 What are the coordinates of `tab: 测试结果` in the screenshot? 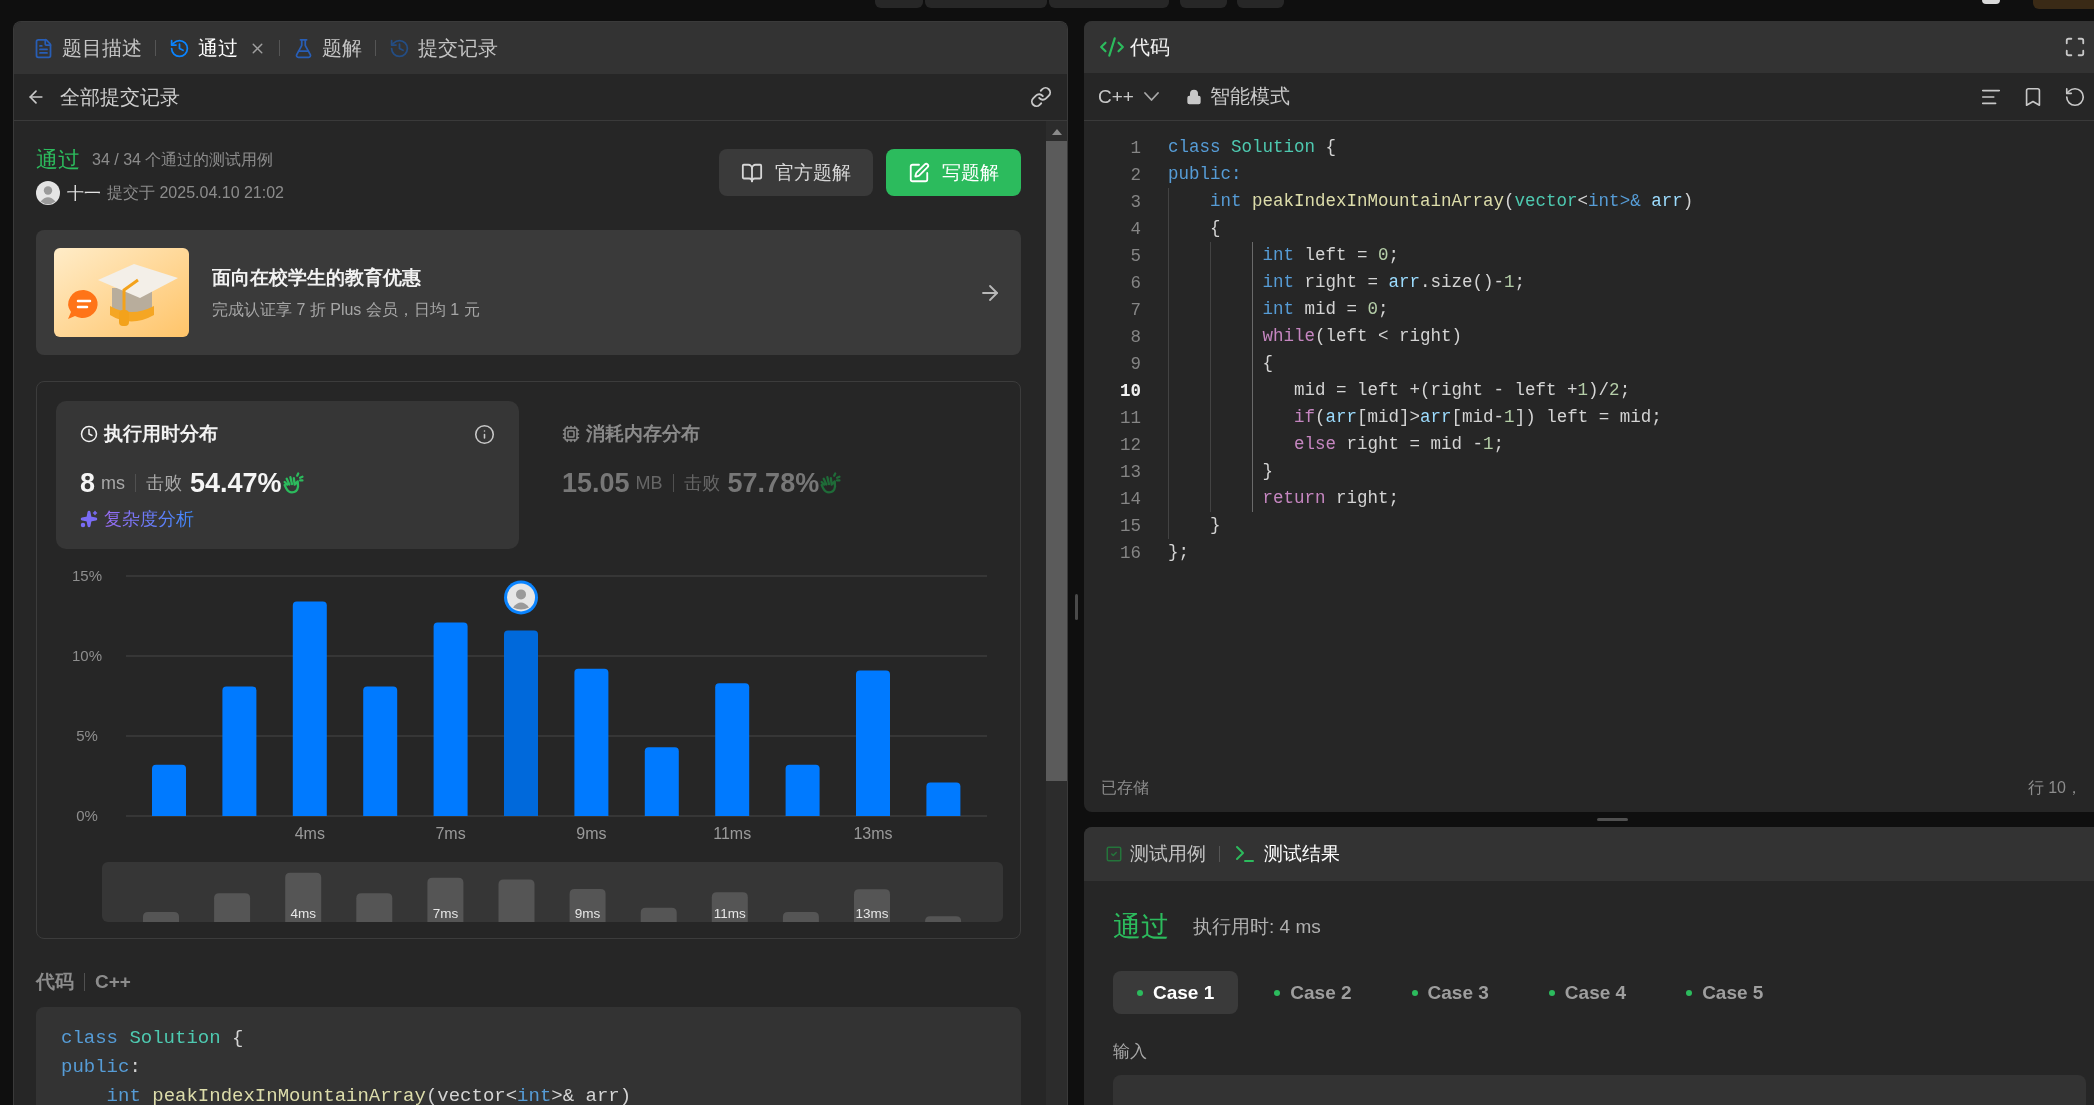 It's located at (1286, 854).